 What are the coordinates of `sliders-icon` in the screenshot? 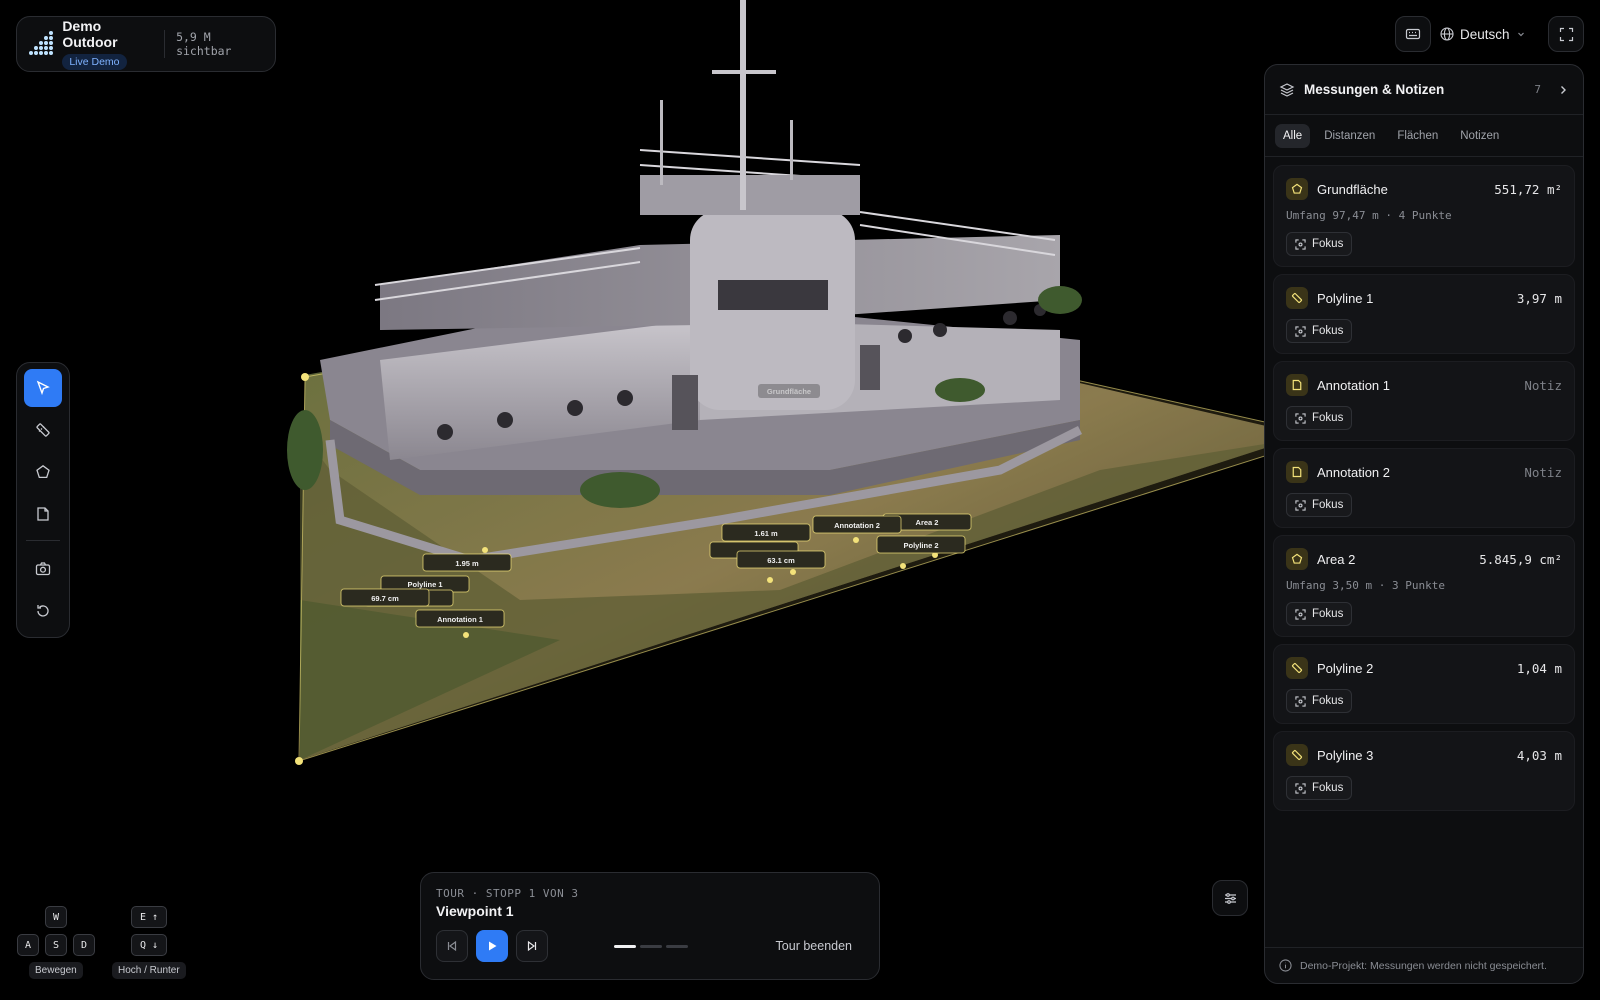 It's located at (1230, 898).